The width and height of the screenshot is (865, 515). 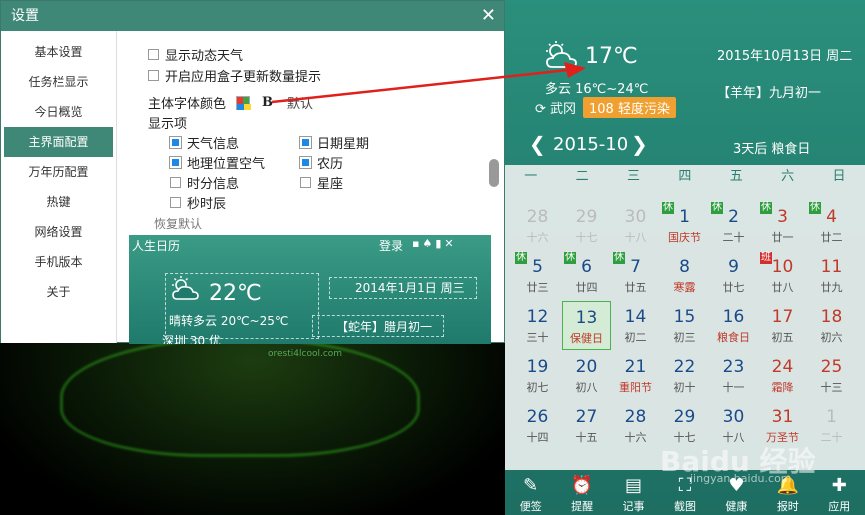 What do you see at coordinates (537, 275) in the screenshot?
I see `day-cell: 休 5 廿三` at bounding box center [537, 275].